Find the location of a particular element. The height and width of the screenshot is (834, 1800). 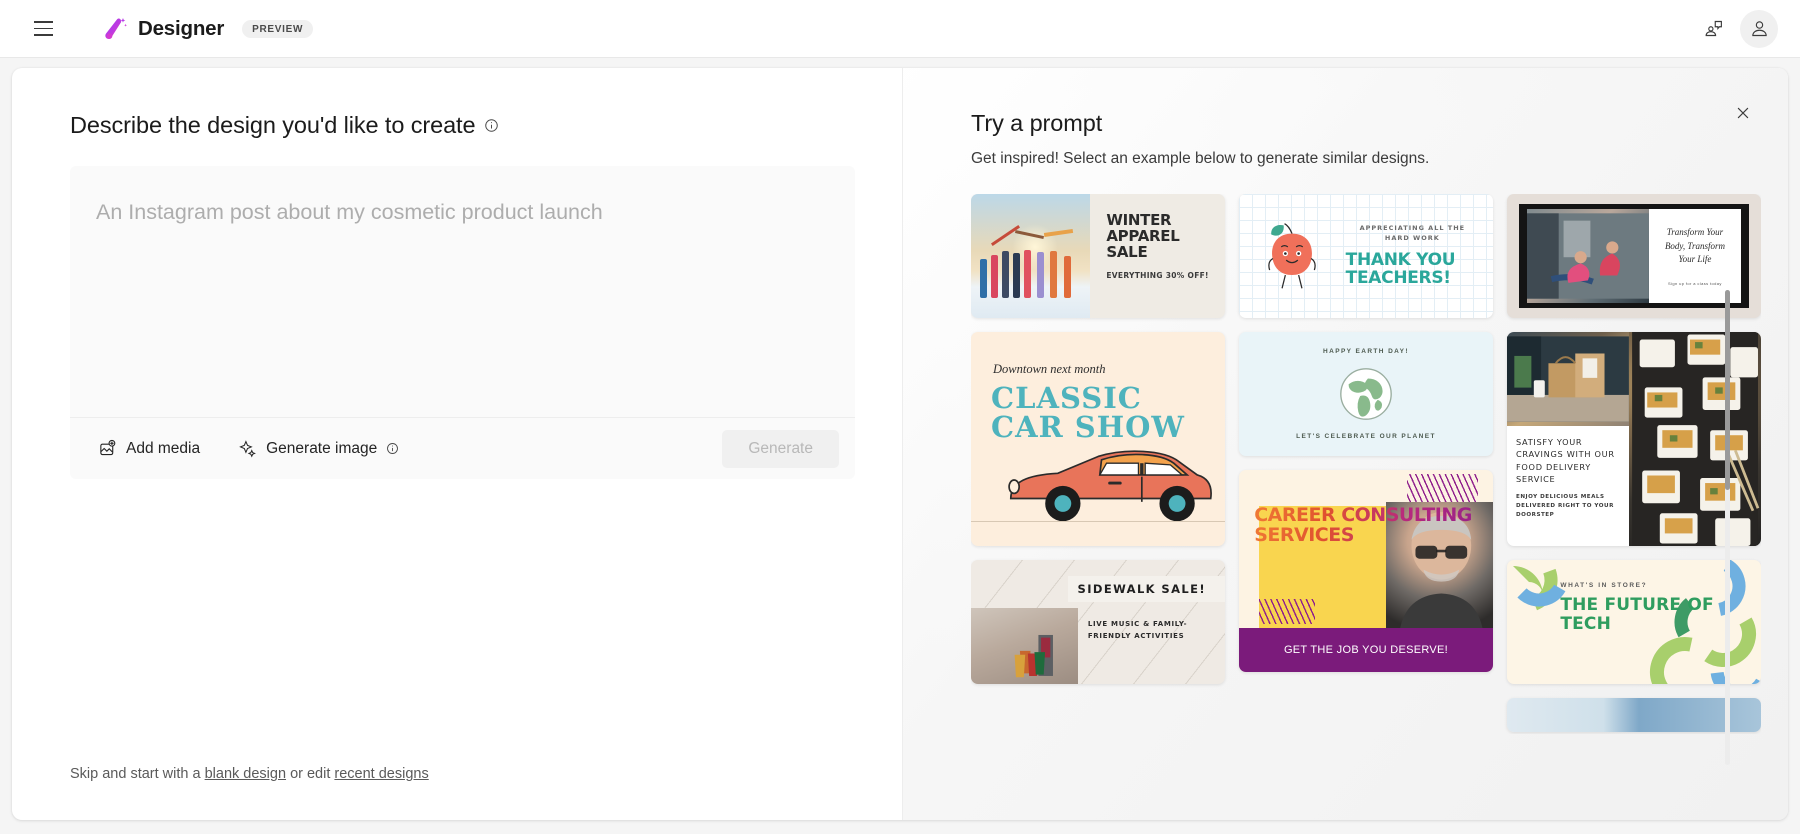

shopping-bags-illustration is located at coordinates (1033, 656).